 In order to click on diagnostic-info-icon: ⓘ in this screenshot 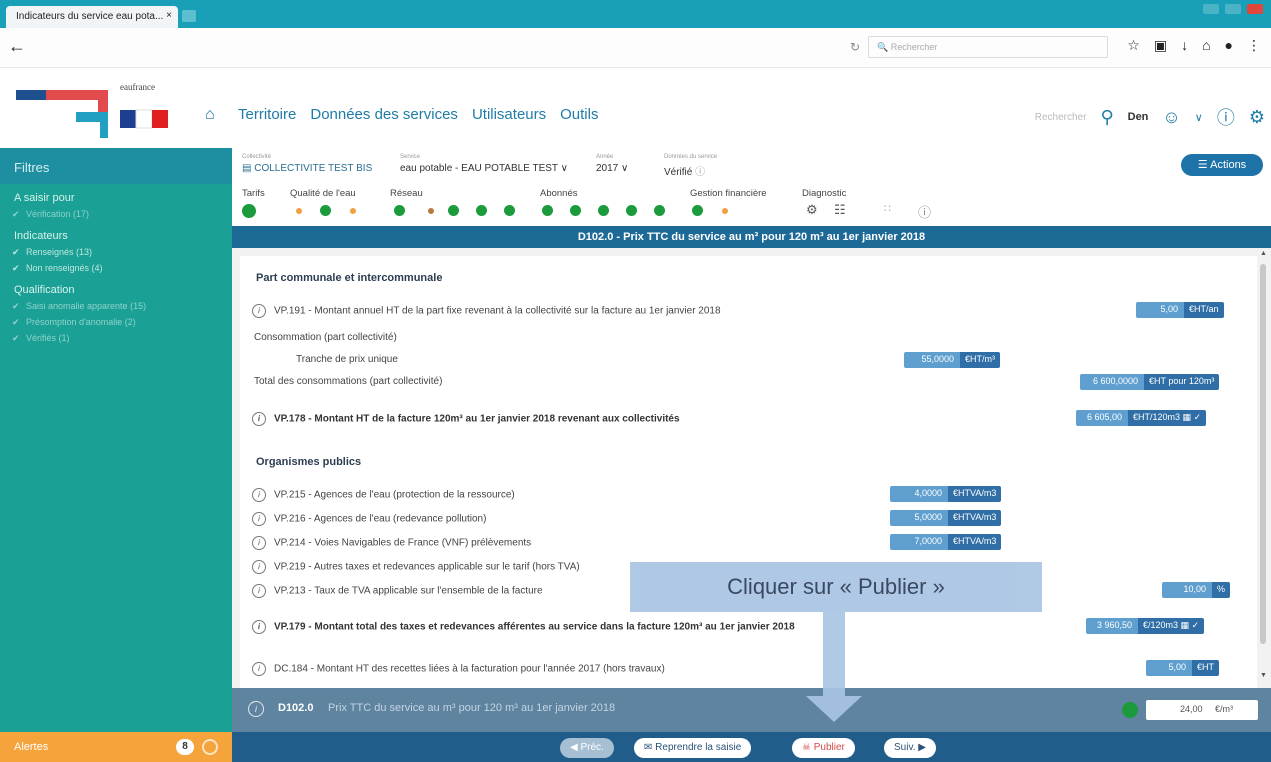, I will do `click(924, 211)`.